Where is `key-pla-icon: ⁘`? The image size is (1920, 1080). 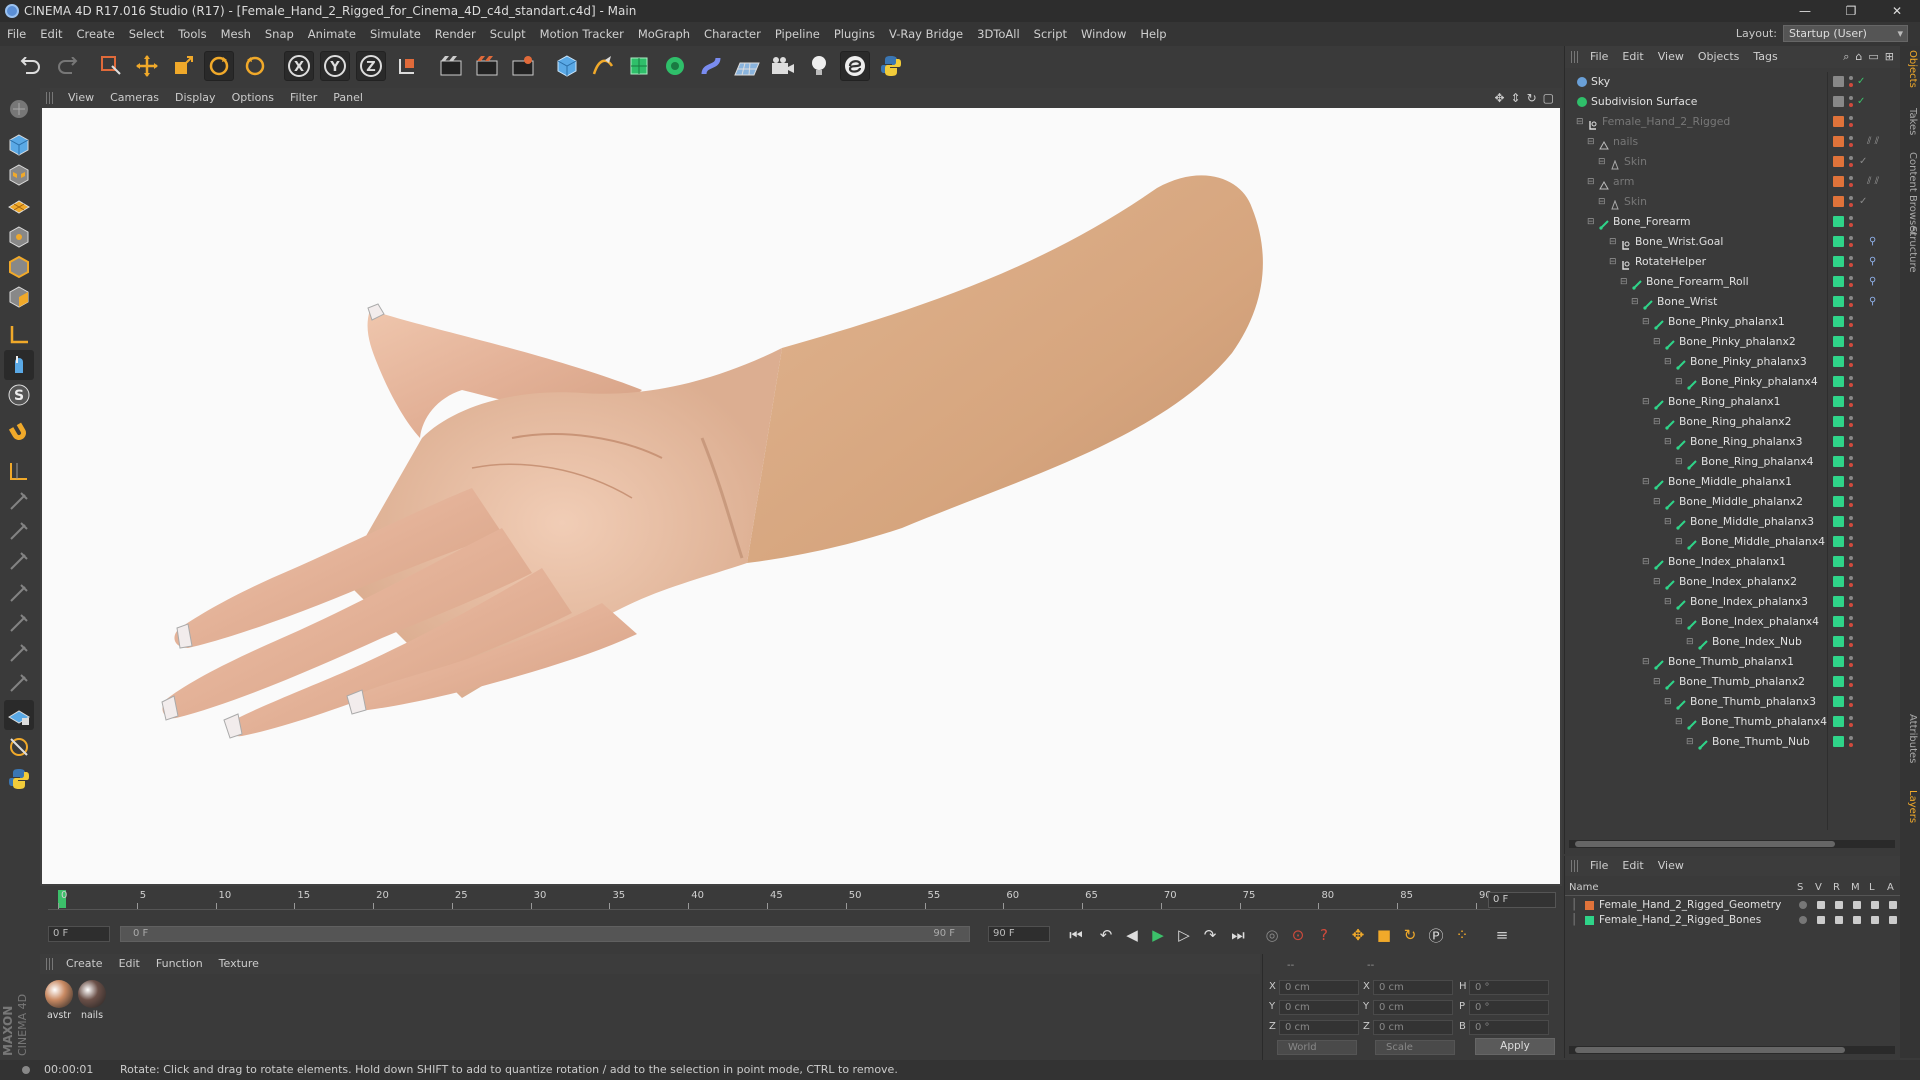 key-pla-icon: ⁘ is located at coordinates (1462, 935).